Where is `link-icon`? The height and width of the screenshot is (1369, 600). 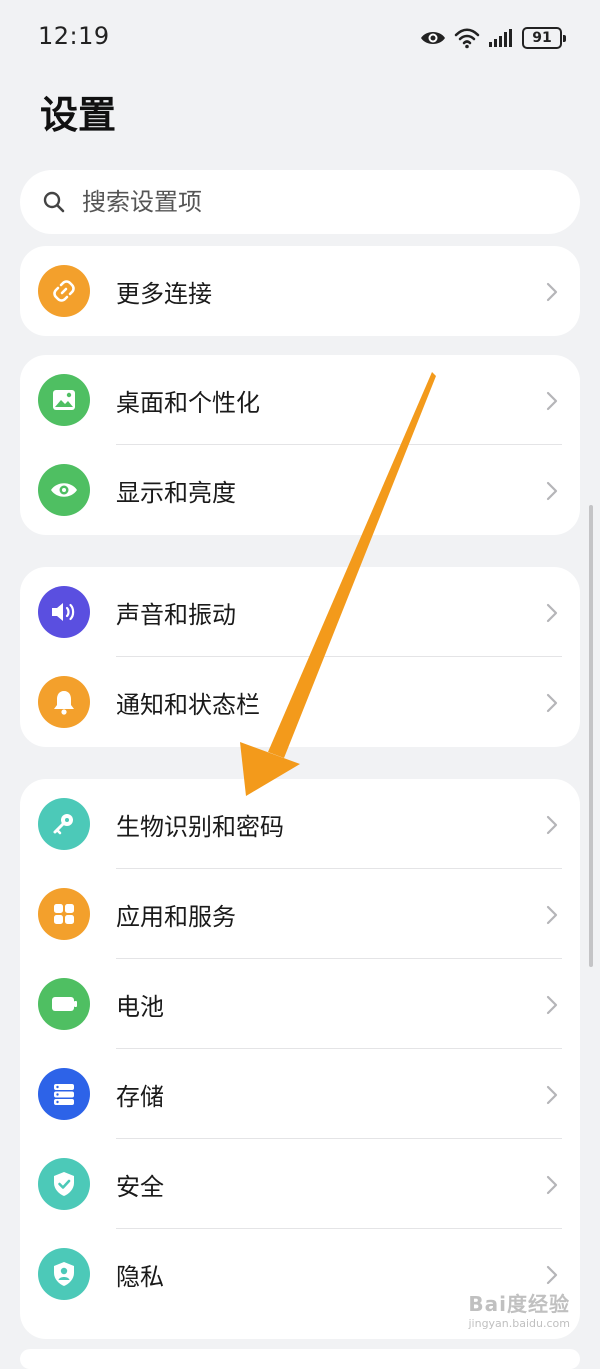 link-icon is located at coordinates (64, 291).